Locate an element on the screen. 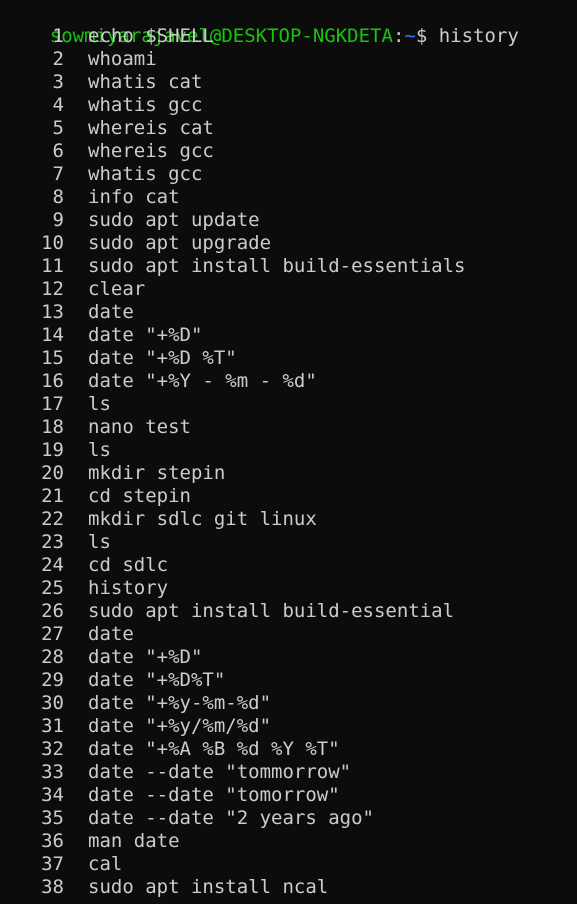 This screenshot has width=577, height=904. history-entry-number: 19 is located at coordinates (52, 450).